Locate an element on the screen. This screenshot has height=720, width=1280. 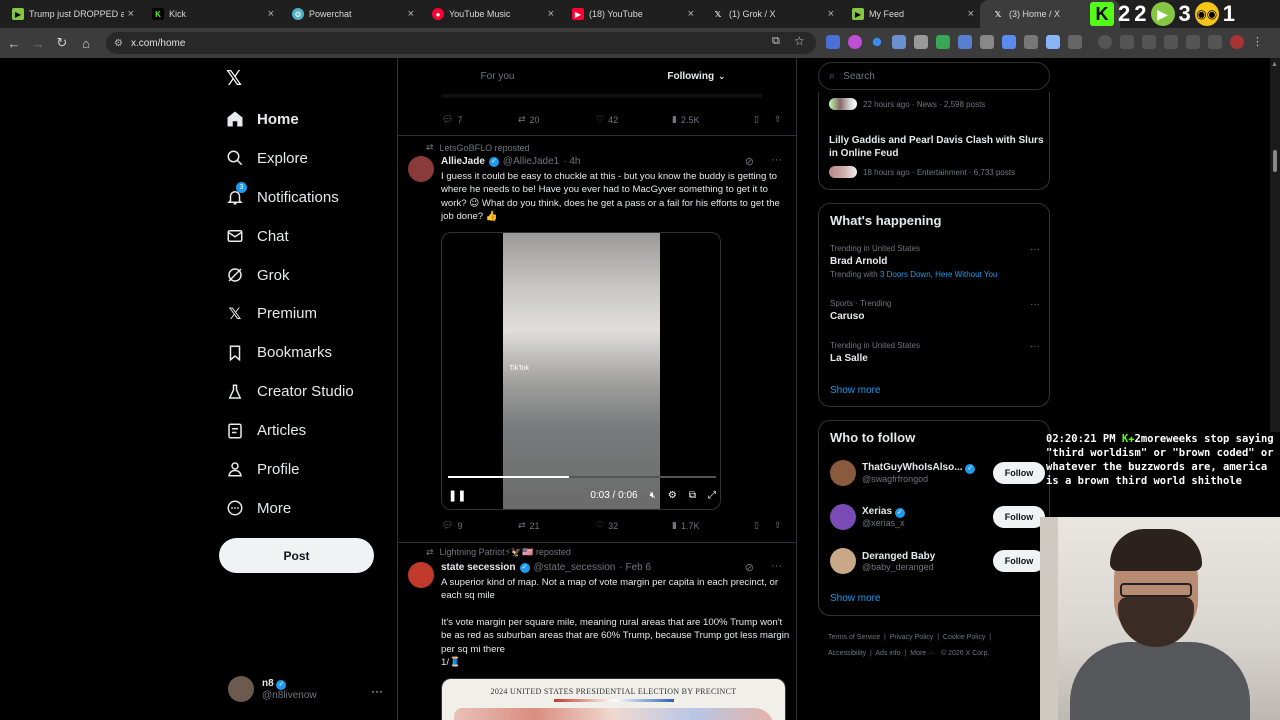
tab-for-you: For you is located at coordinates (497, 76).